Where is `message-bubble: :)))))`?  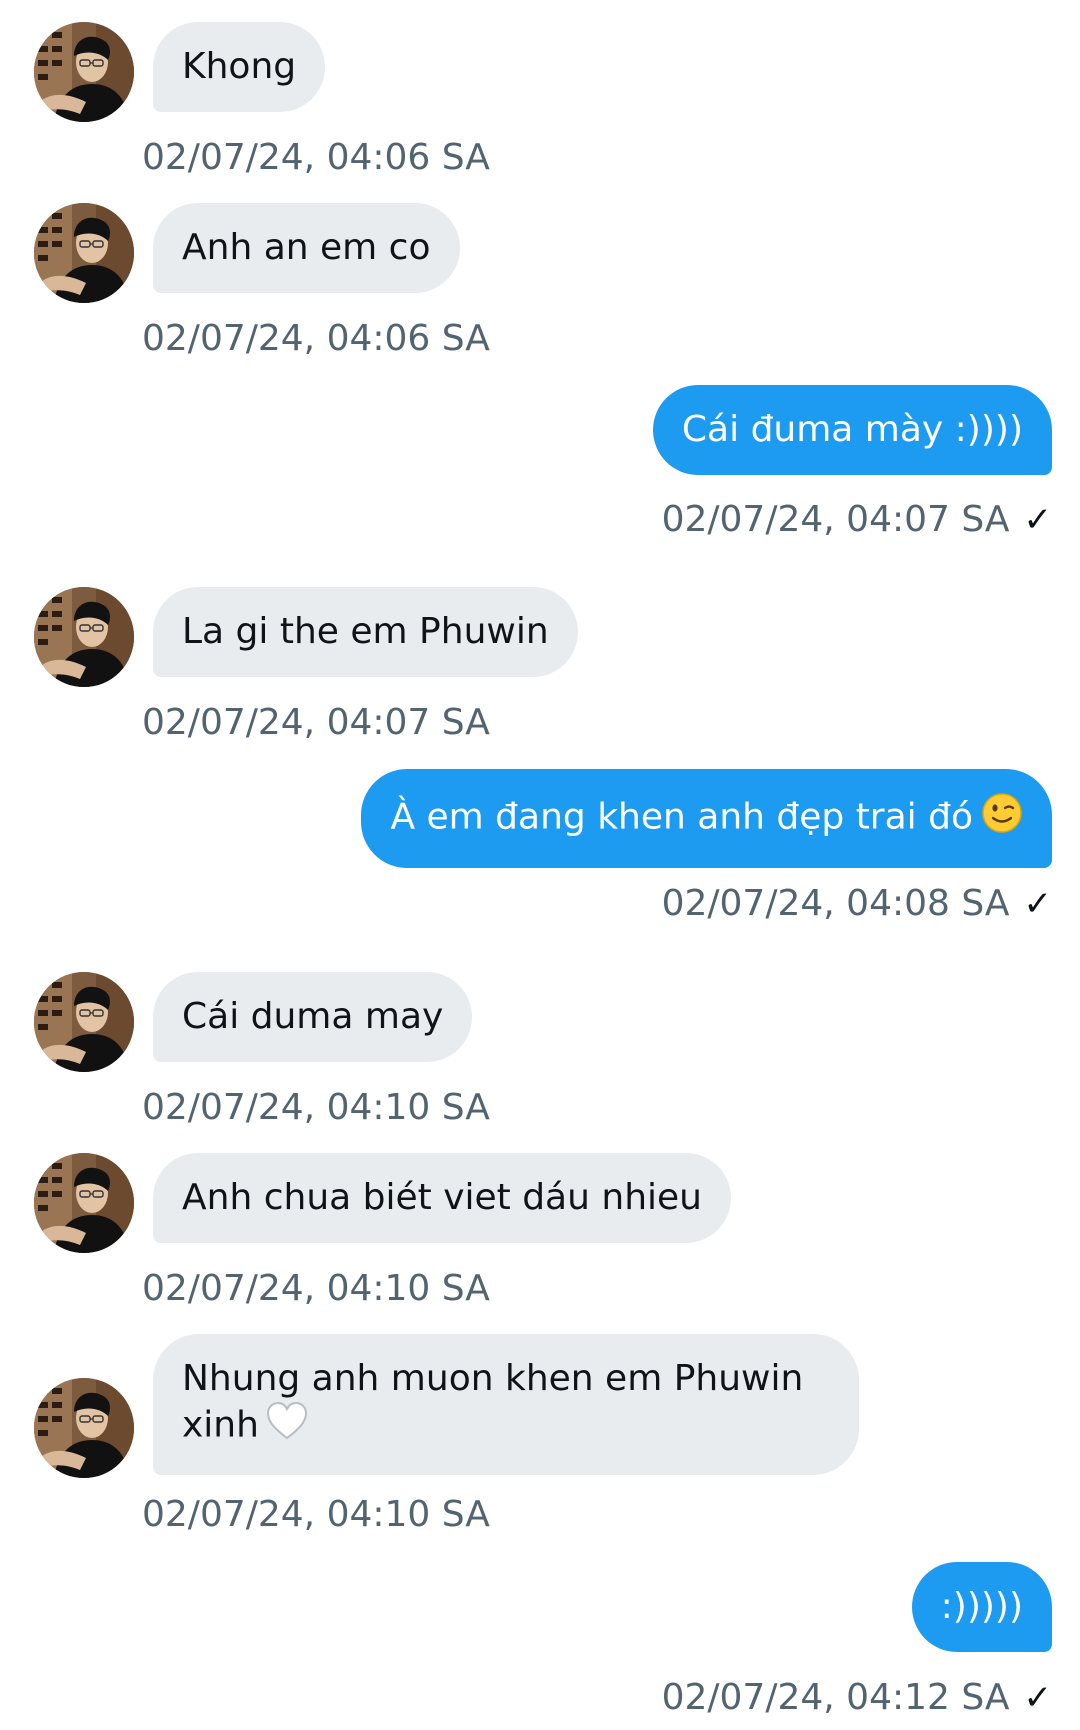
message-bubble: :))))) is located at coordinates (981, 1607).